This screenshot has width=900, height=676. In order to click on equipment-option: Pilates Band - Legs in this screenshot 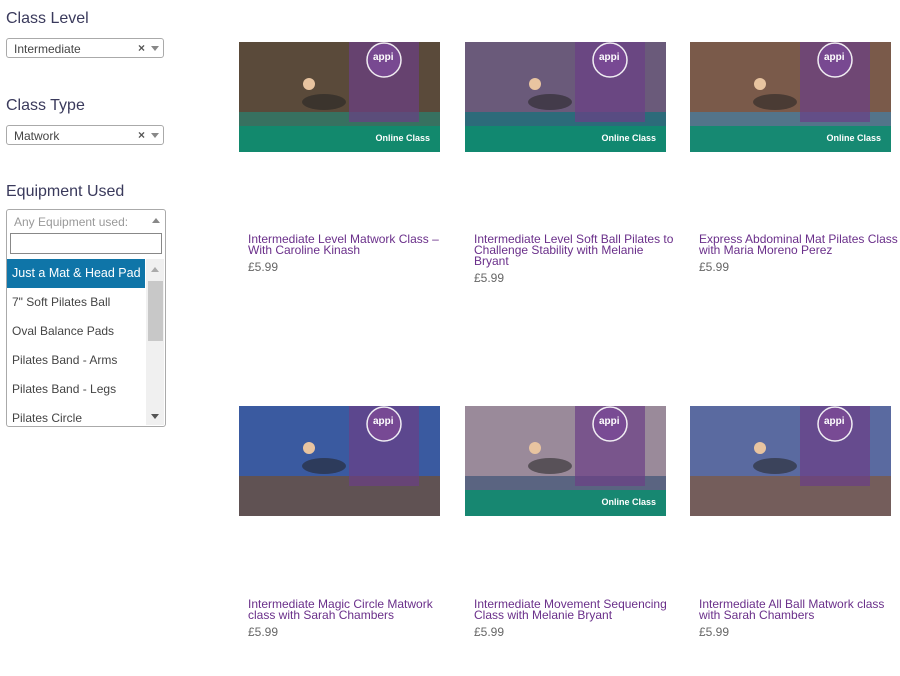, I will do `click(76, 389)`.